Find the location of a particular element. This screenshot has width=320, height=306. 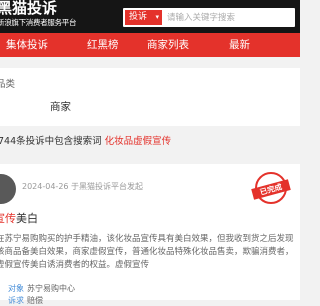

search-type-select: 投诉 ▾ is located at coordinates (143, 17).